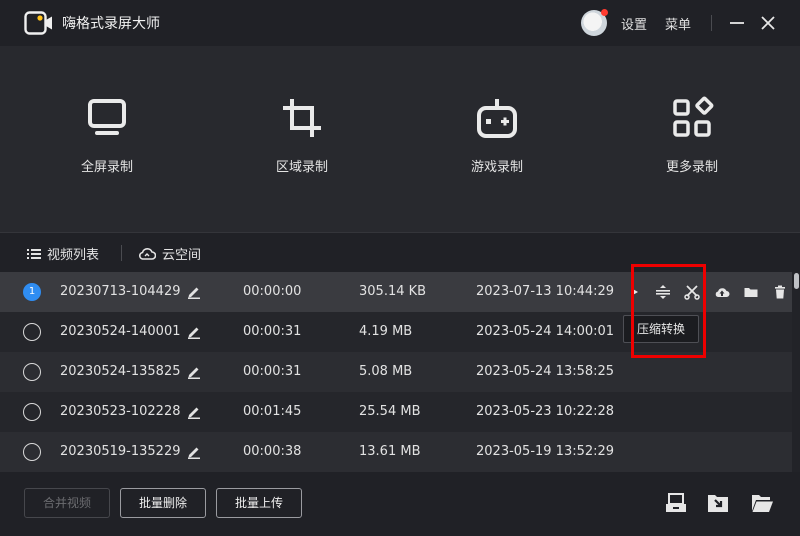 The width and height of the screenshot is (800, 536). I want to click on crop-icon, so click(302, 118).